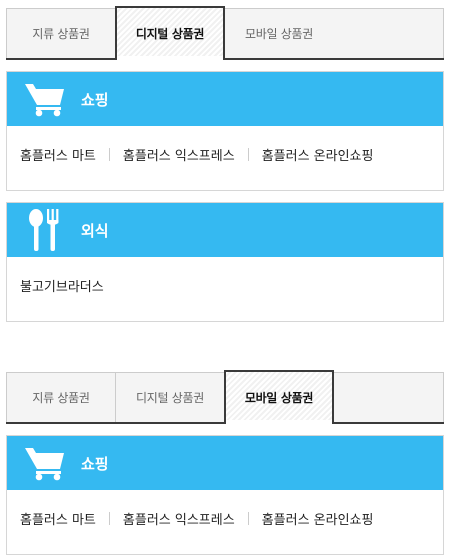 The width and height of the screenshot is (449, 558). Describe the element at coordinates (45, 230) in the screenshot. I see `fork-spoon-icon` at that location.